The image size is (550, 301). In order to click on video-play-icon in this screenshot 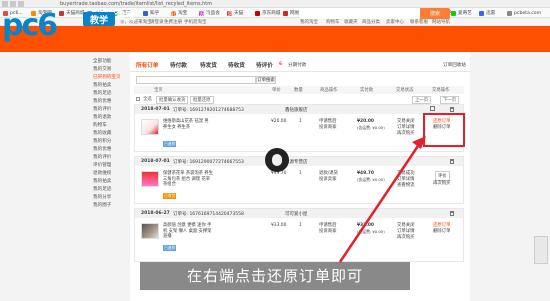, I will do `click(277, 160)`.